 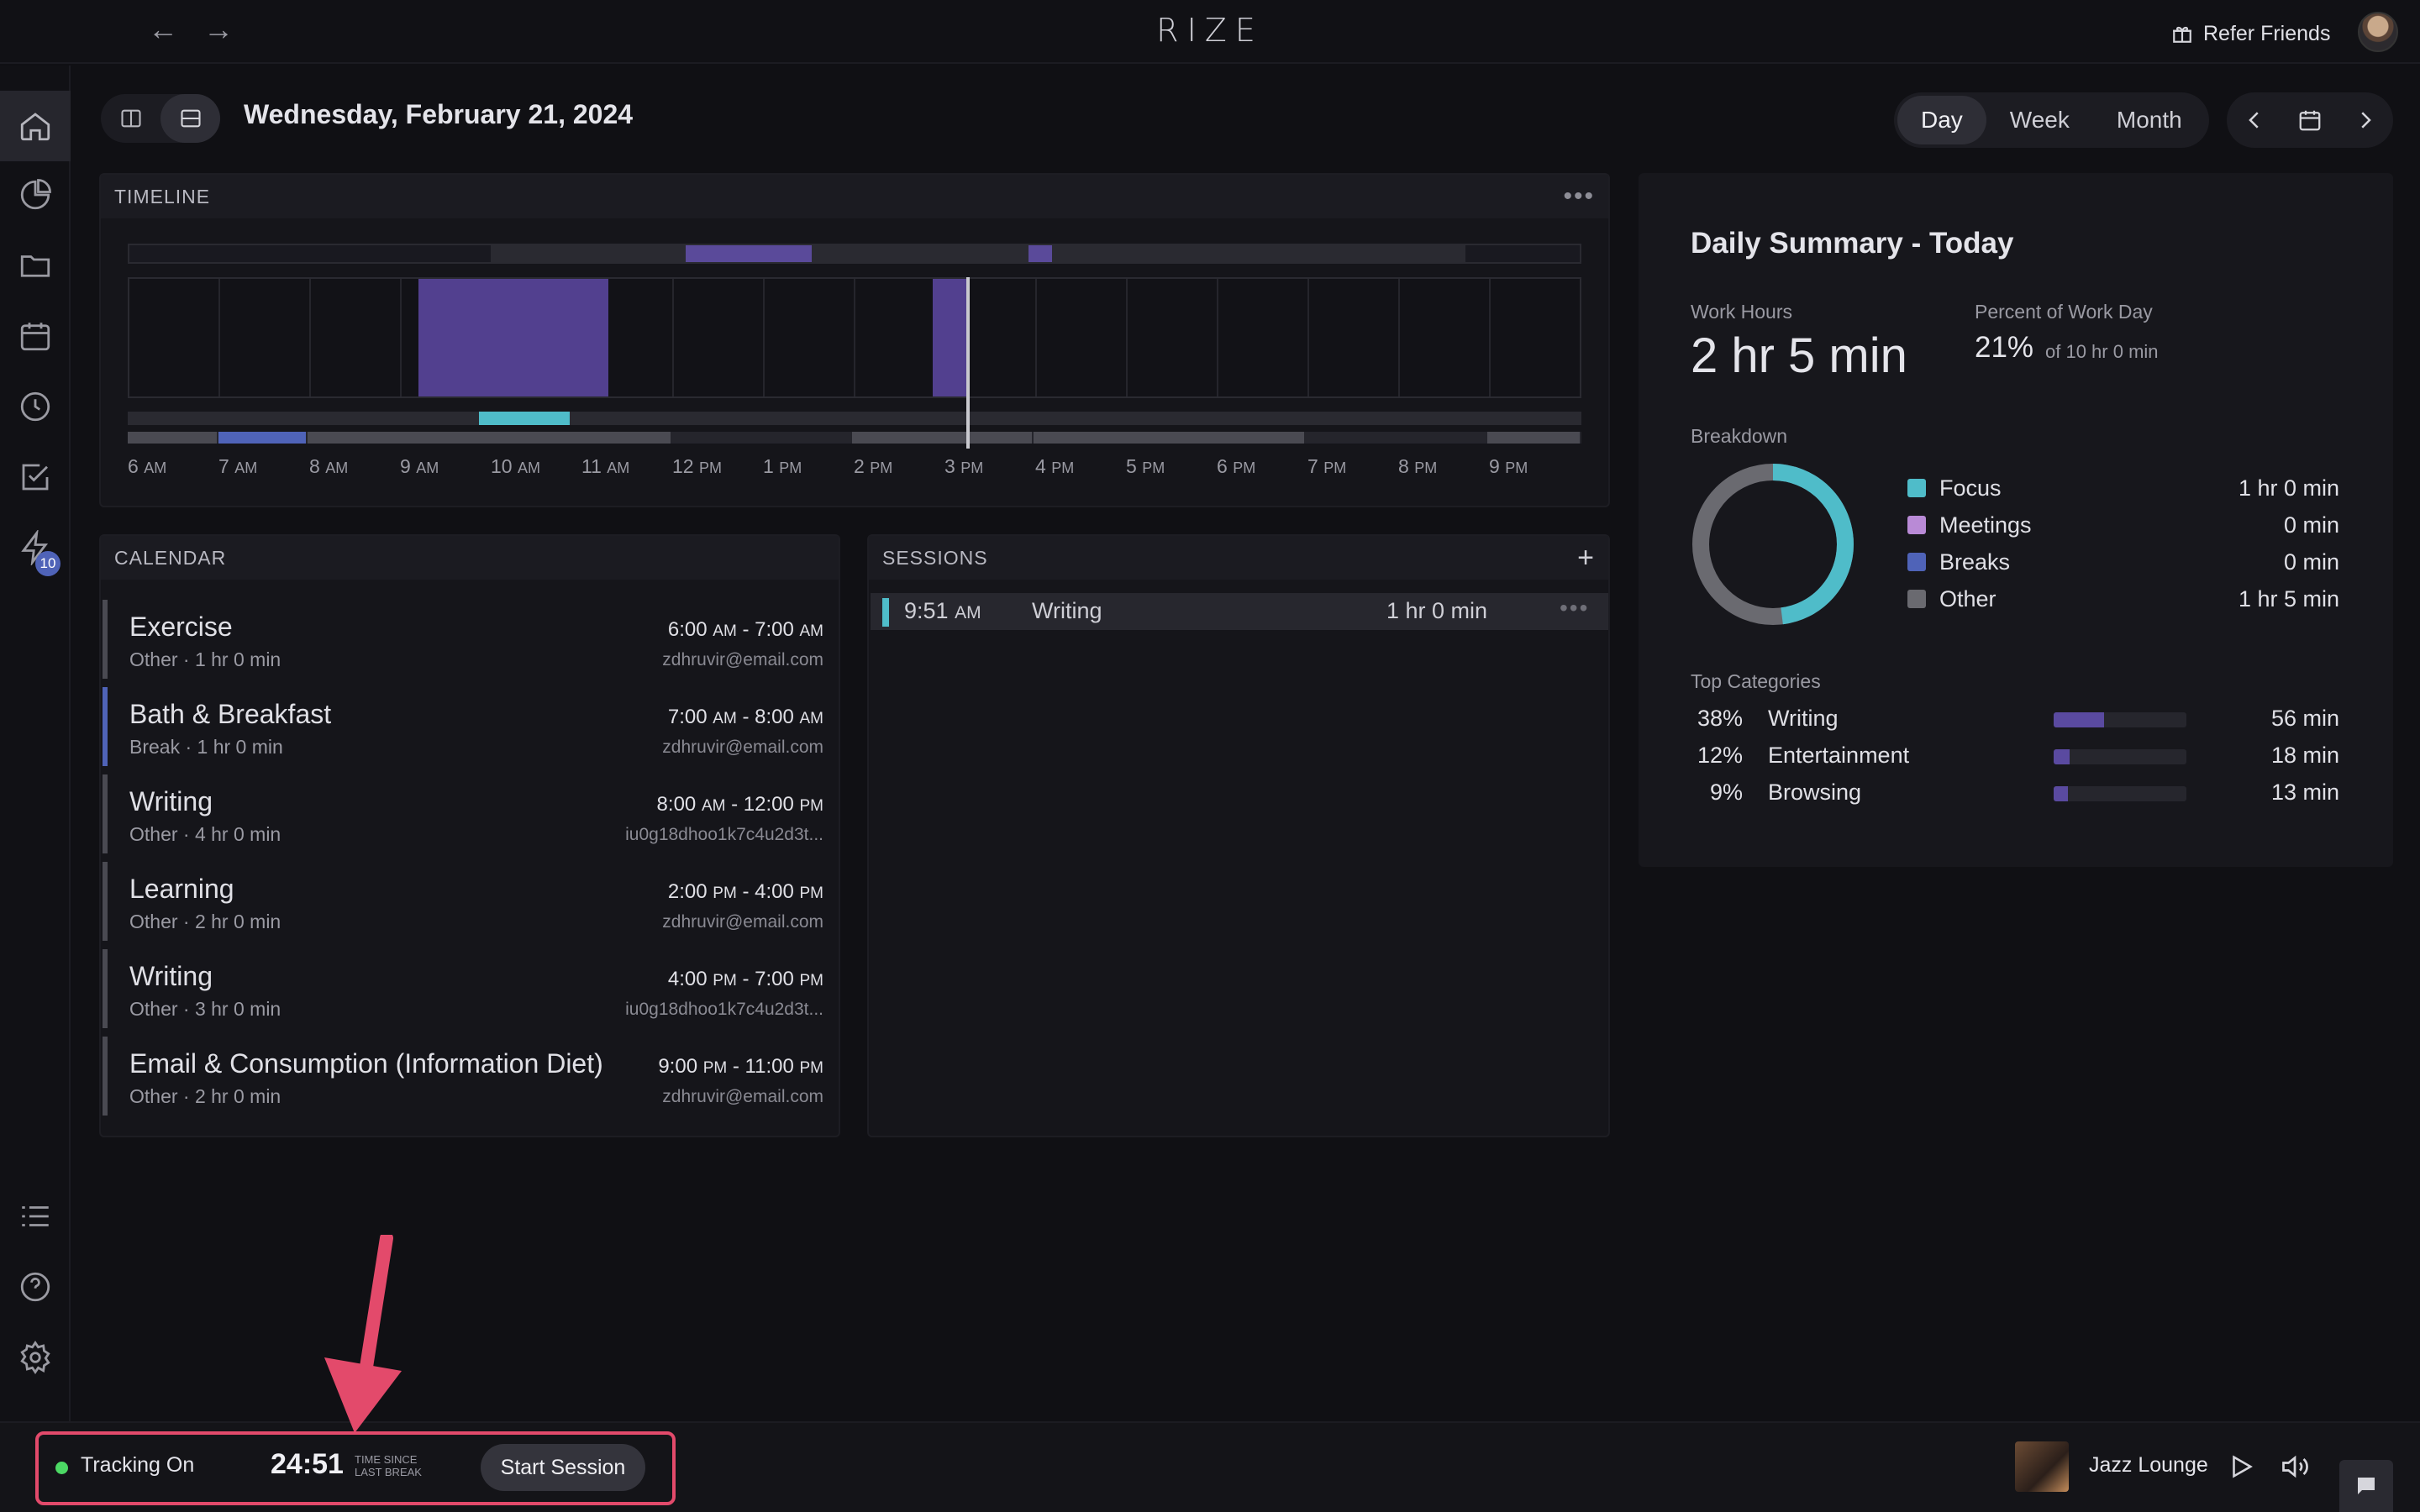 What do you see at coordinates (62, 1468) in the screenshot?
I see `tracking-status-dot` at bounding box center [62, 1468].